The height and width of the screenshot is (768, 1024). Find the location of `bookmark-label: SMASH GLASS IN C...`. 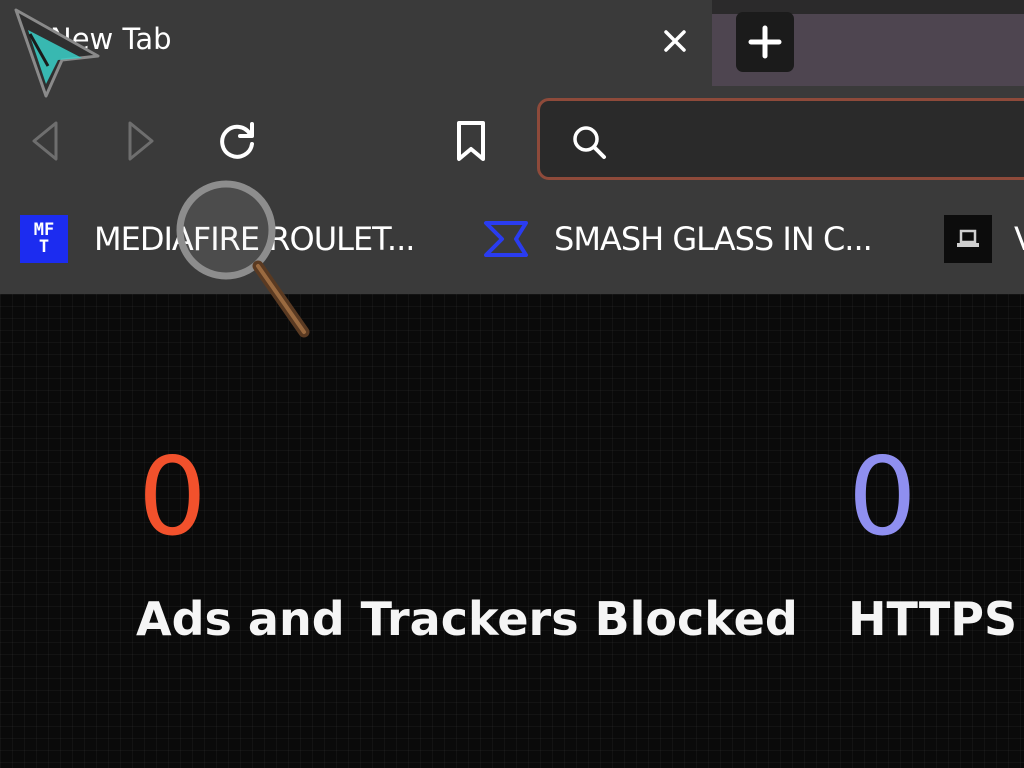

bookmark-label: SMASH GLASS IN C... is located at coordinates (713, 239).